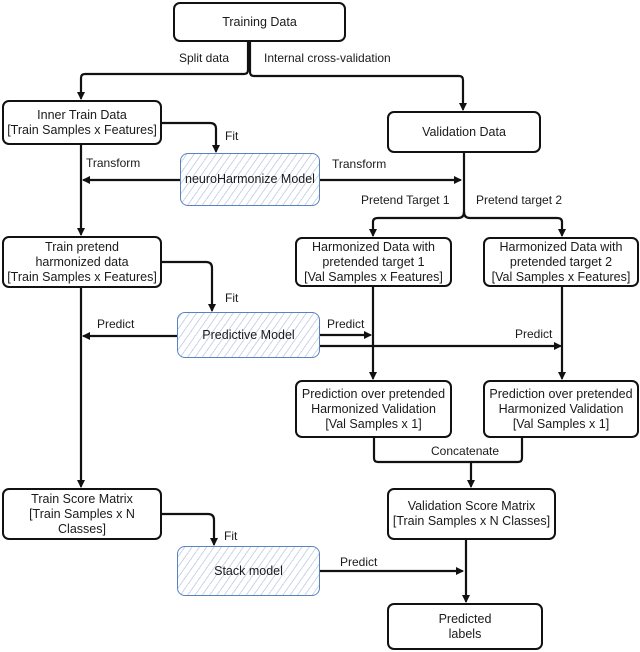  I want to click on node-training-data: Training Data, so click(259, 22).